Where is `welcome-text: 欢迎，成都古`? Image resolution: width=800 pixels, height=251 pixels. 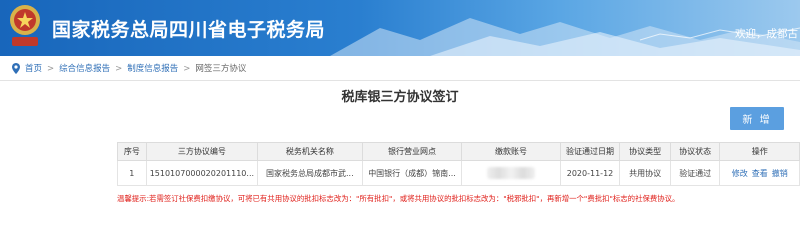 welcome-text: 欢迎，成都古 is located at coordinates (766, 34).